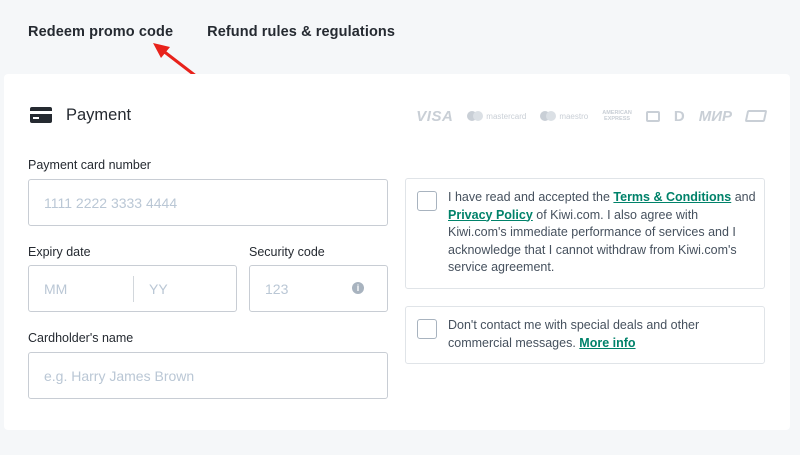  What do you see at coordinates (287, 252) in the screenshot?
I see `security-code-label: Security code` at bounding box center [287, 252].